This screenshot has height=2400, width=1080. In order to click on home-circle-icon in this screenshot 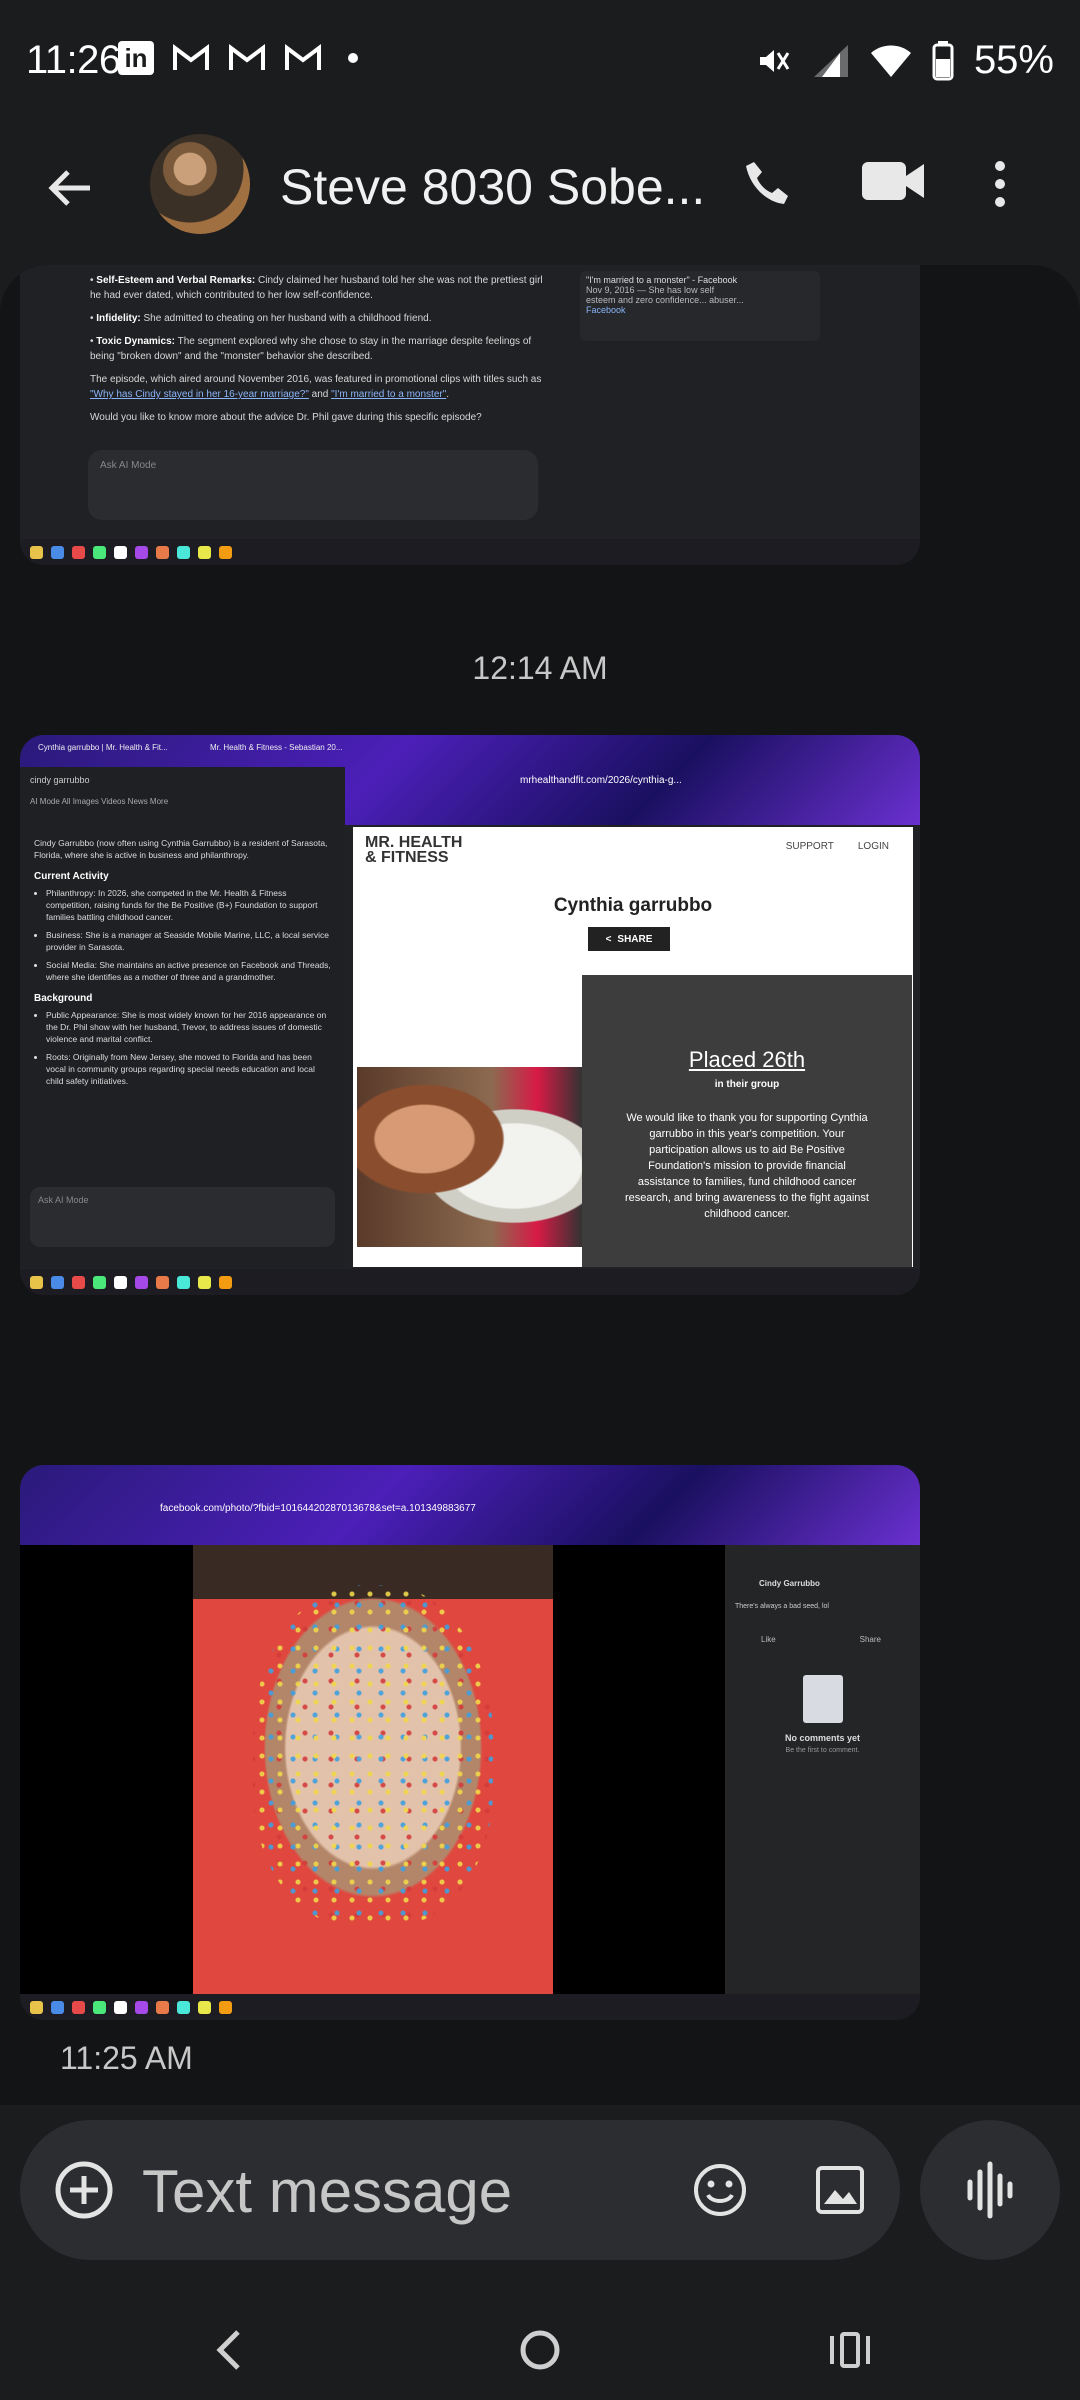, I will do `click(540, 2350)`.